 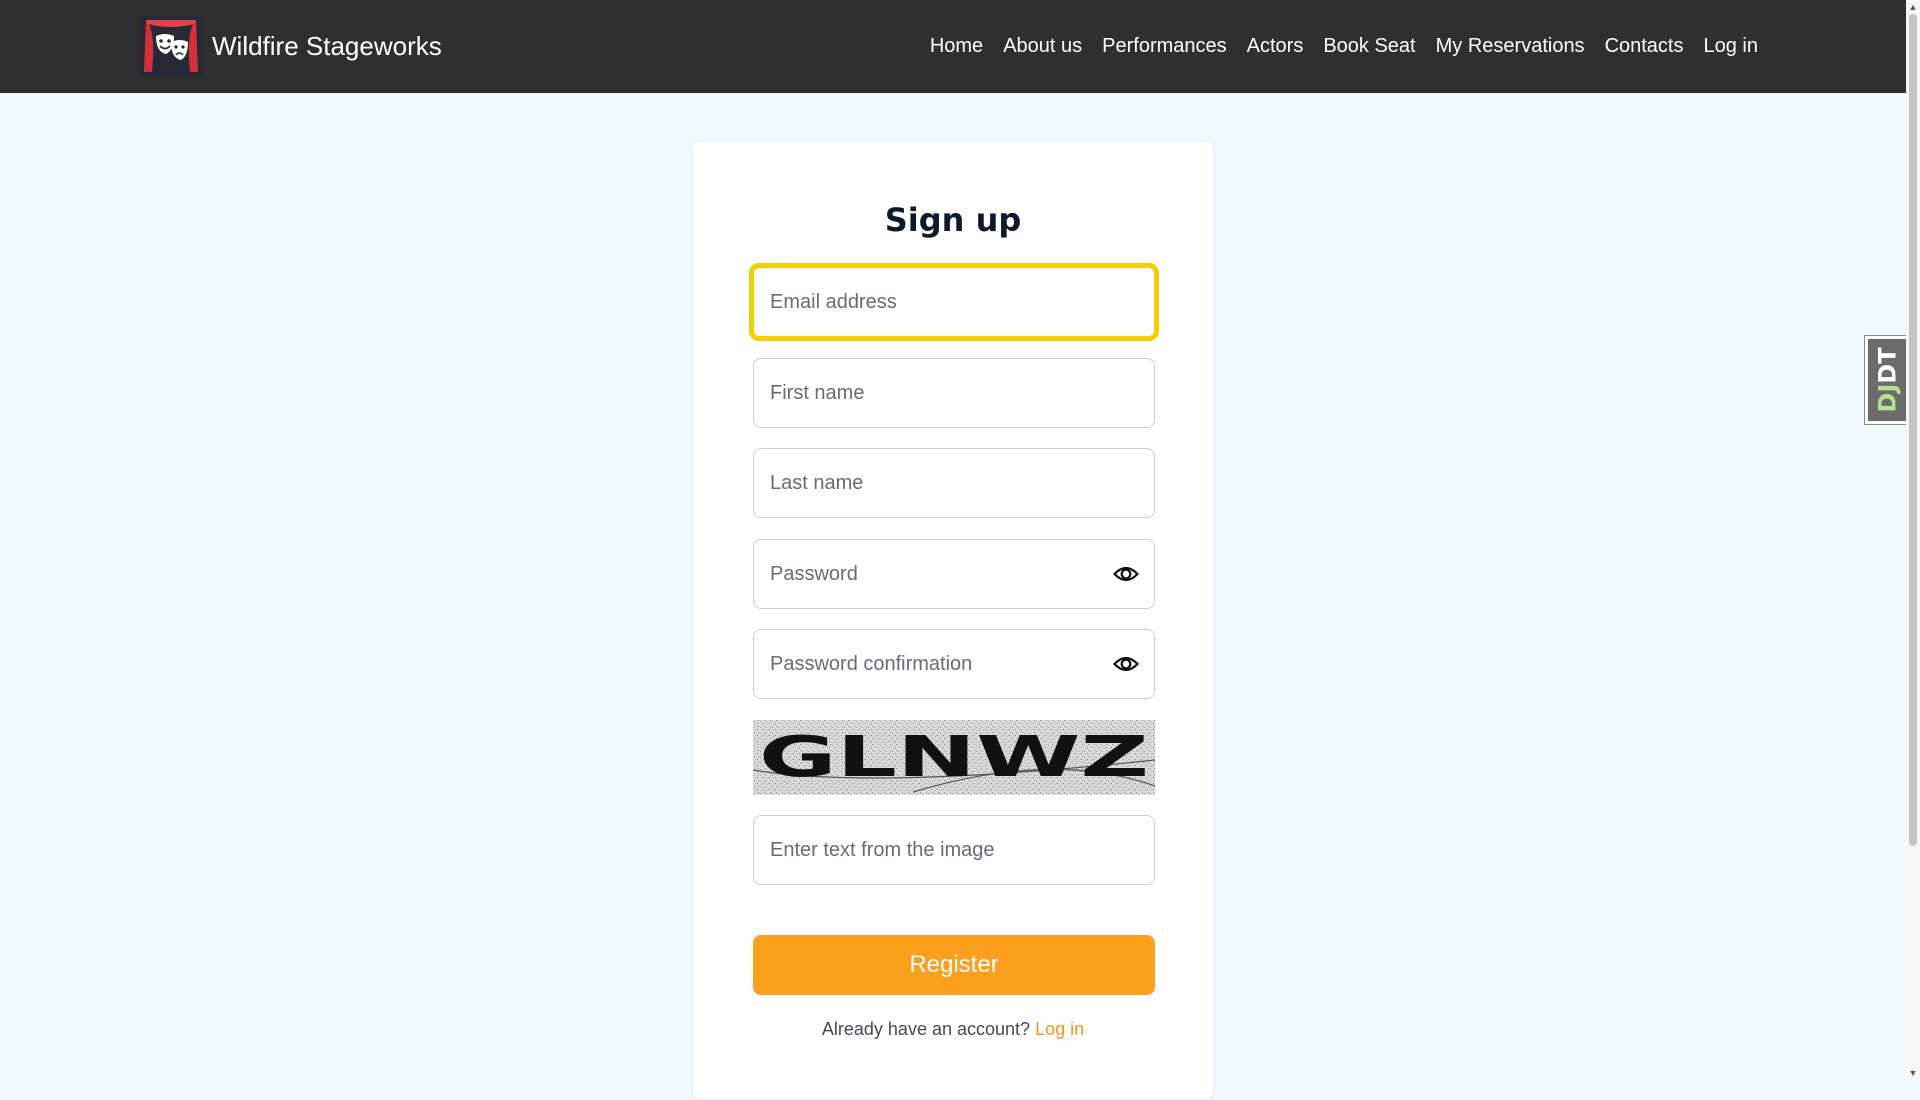 What do you see at coordinates (1369, 46) in the screenshot?
I see `nav-item-book-seat: Book Seat` at bounding box center [1369, 46].